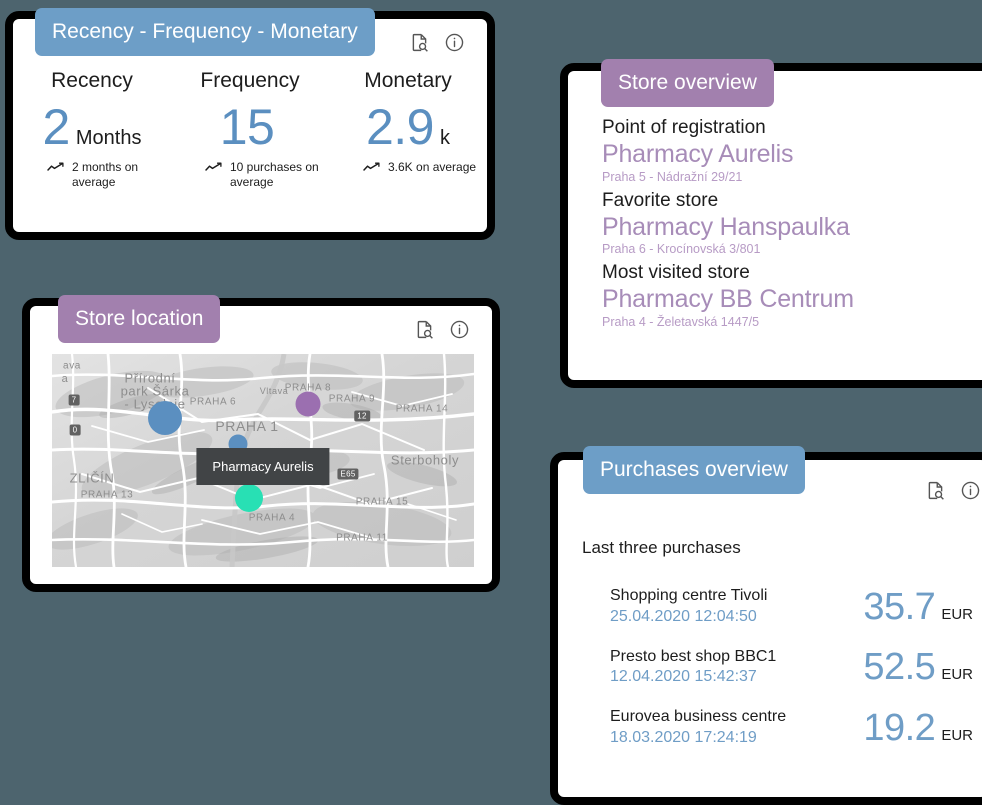 Image resolution: width=982 pixels, height=805 pixels. What do you see at coordinates (672, 176) in the screenshot?
I see `store-entry-address: Praha 5 - Nádražní 29/21` at bounding box center [672, 176].